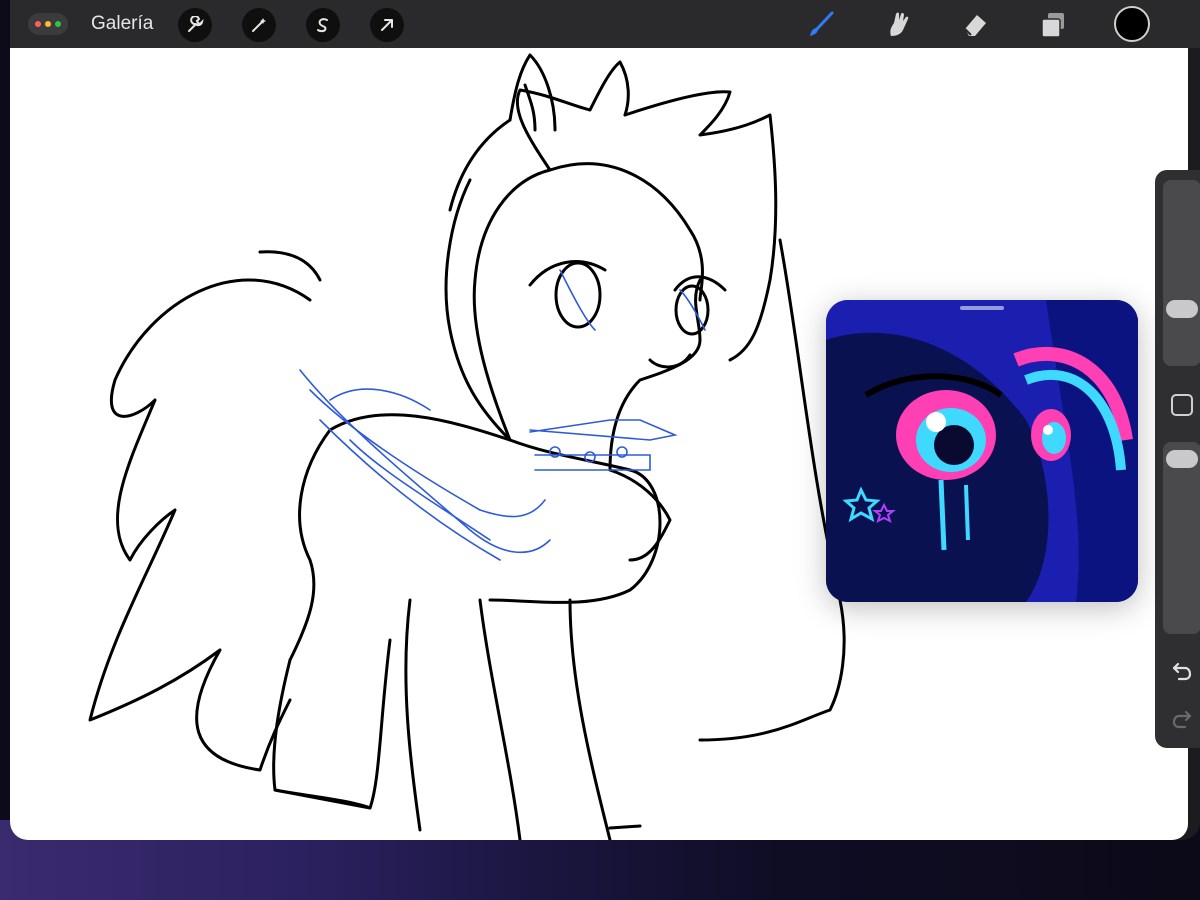 Image resolution: width=1200 pixels, height=900 pixels. Describe the element at coordinates (605, 24) in the screenshot. I see `top-toolbar: Galería` at that location.